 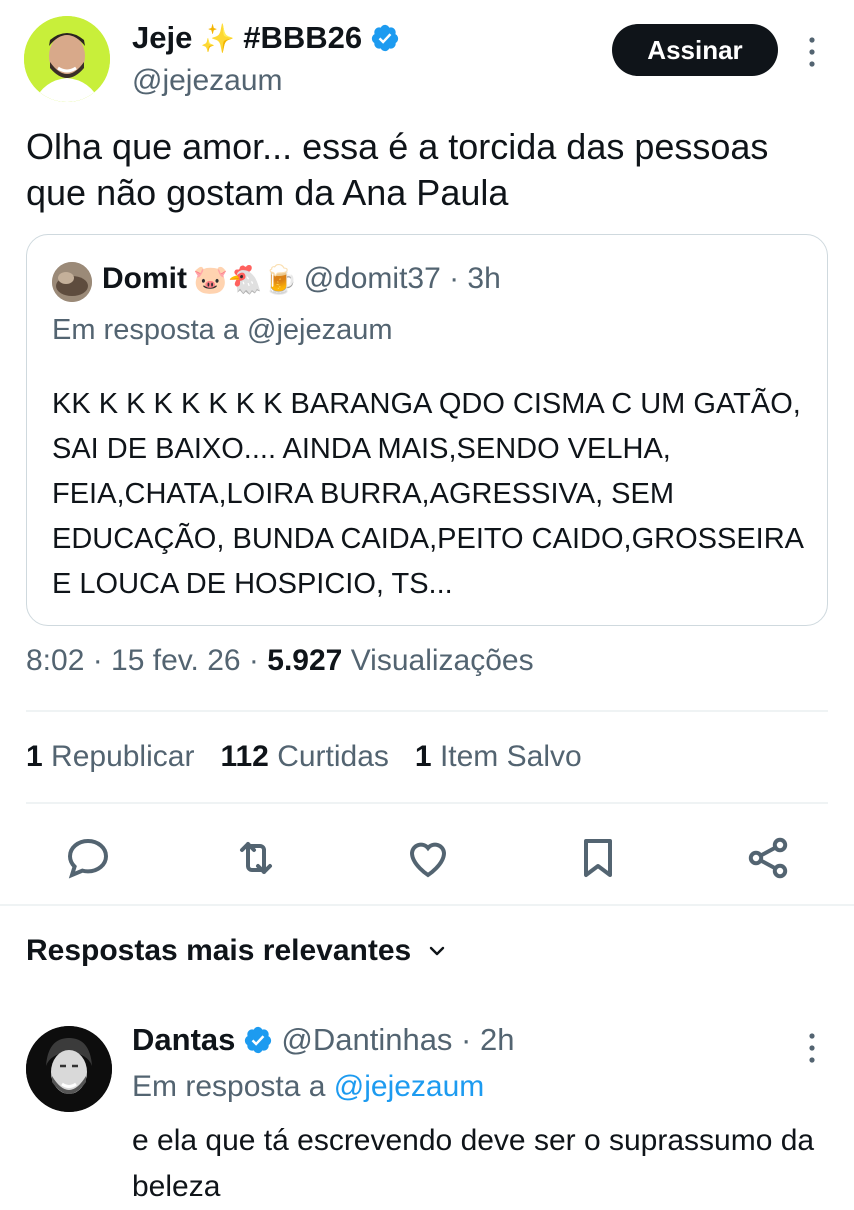 I want to click on author-name-row: Jeje ✨ #BBB26, so click(x=266, y=38).